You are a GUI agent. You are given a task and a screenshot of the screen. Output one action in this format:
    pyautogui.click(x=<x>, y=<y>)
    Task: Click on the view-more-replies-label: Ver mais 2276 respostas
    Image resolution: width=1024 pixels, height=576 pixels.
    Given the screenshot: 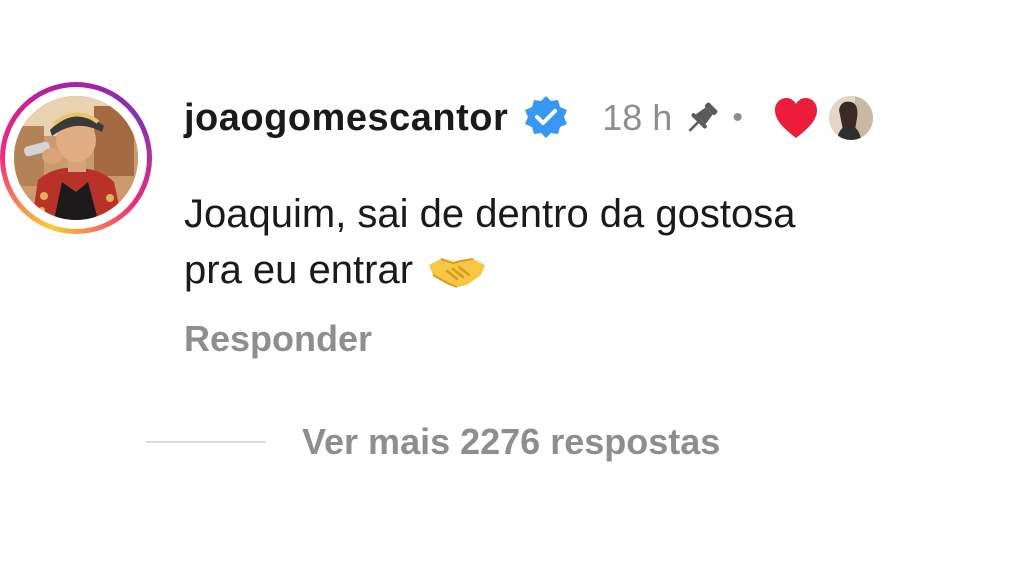 What is the action you would take?
    pyautogui.click(x=511, y=442)
    